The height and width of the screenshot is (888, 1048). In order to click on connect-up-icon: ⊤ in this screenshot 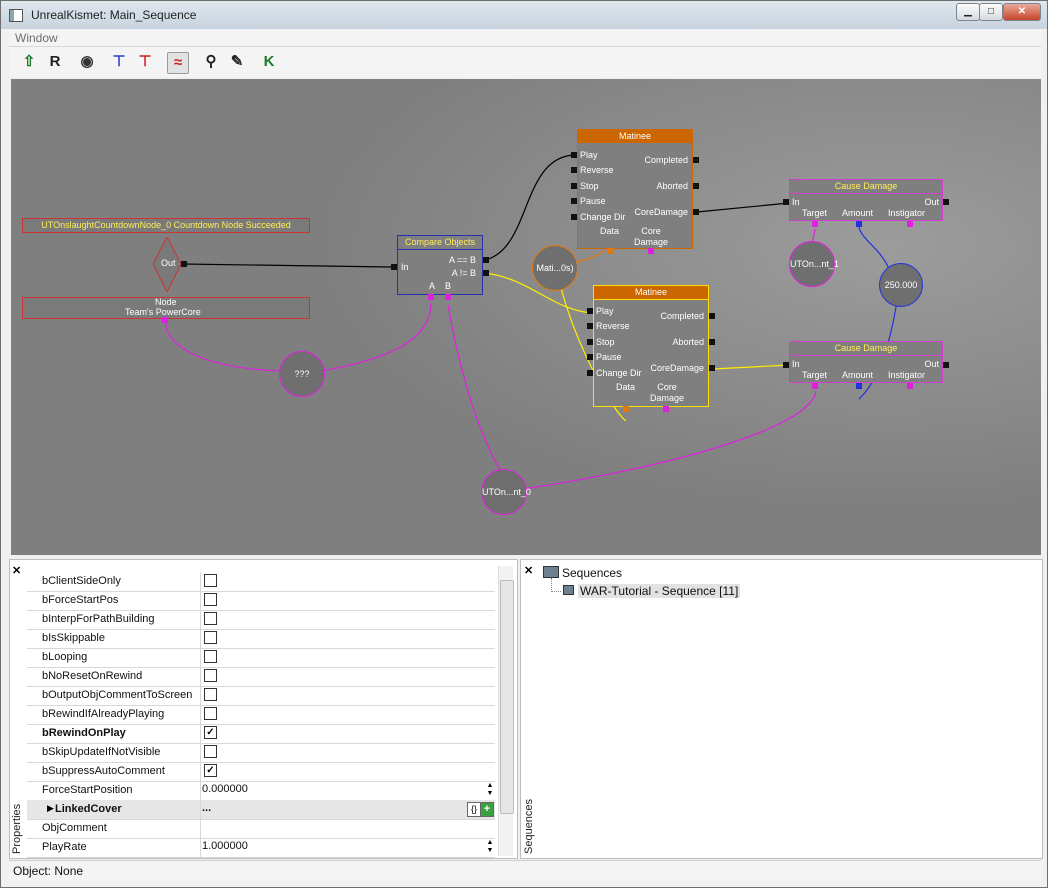, I will do `click(145, 62)`.